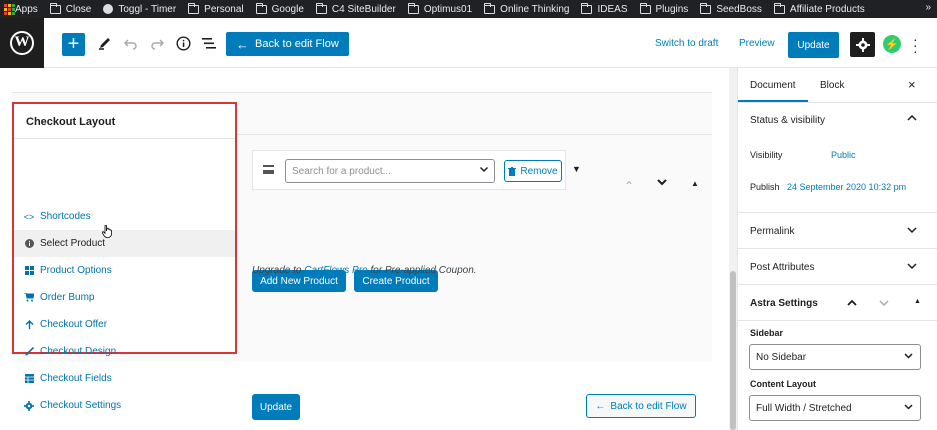 The image size is (937, 430). What do you see at coordinates (773, 85) in the screenshot?
I see `tab-document: Document` at bounding box center [773, 85].